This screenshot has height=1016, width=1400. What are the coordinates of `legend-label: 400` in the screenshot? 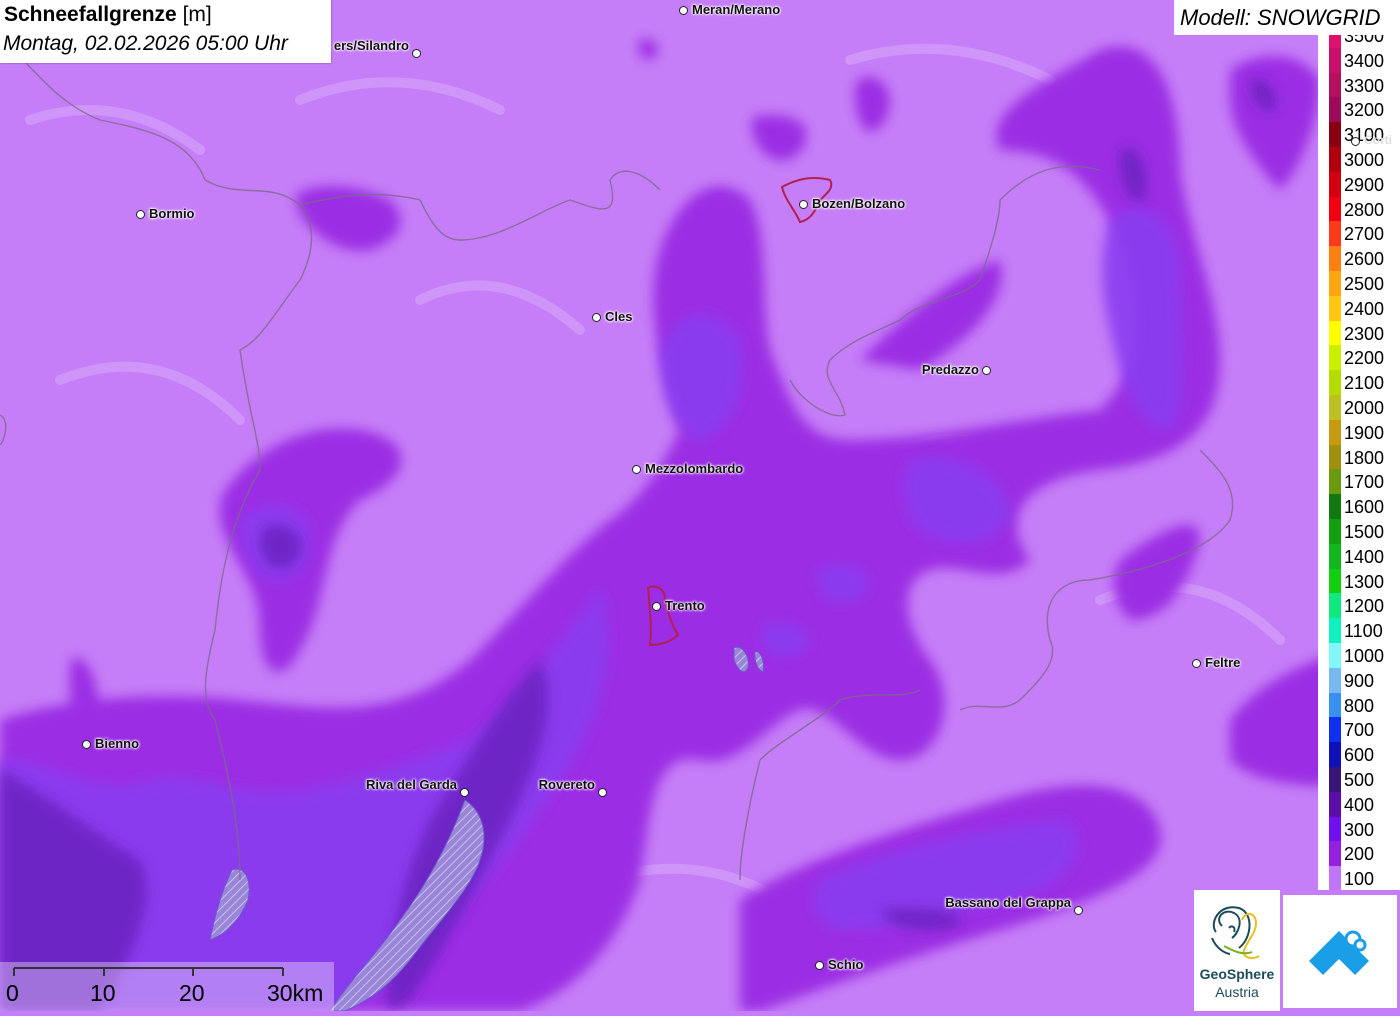 It's located at (1359, 804).